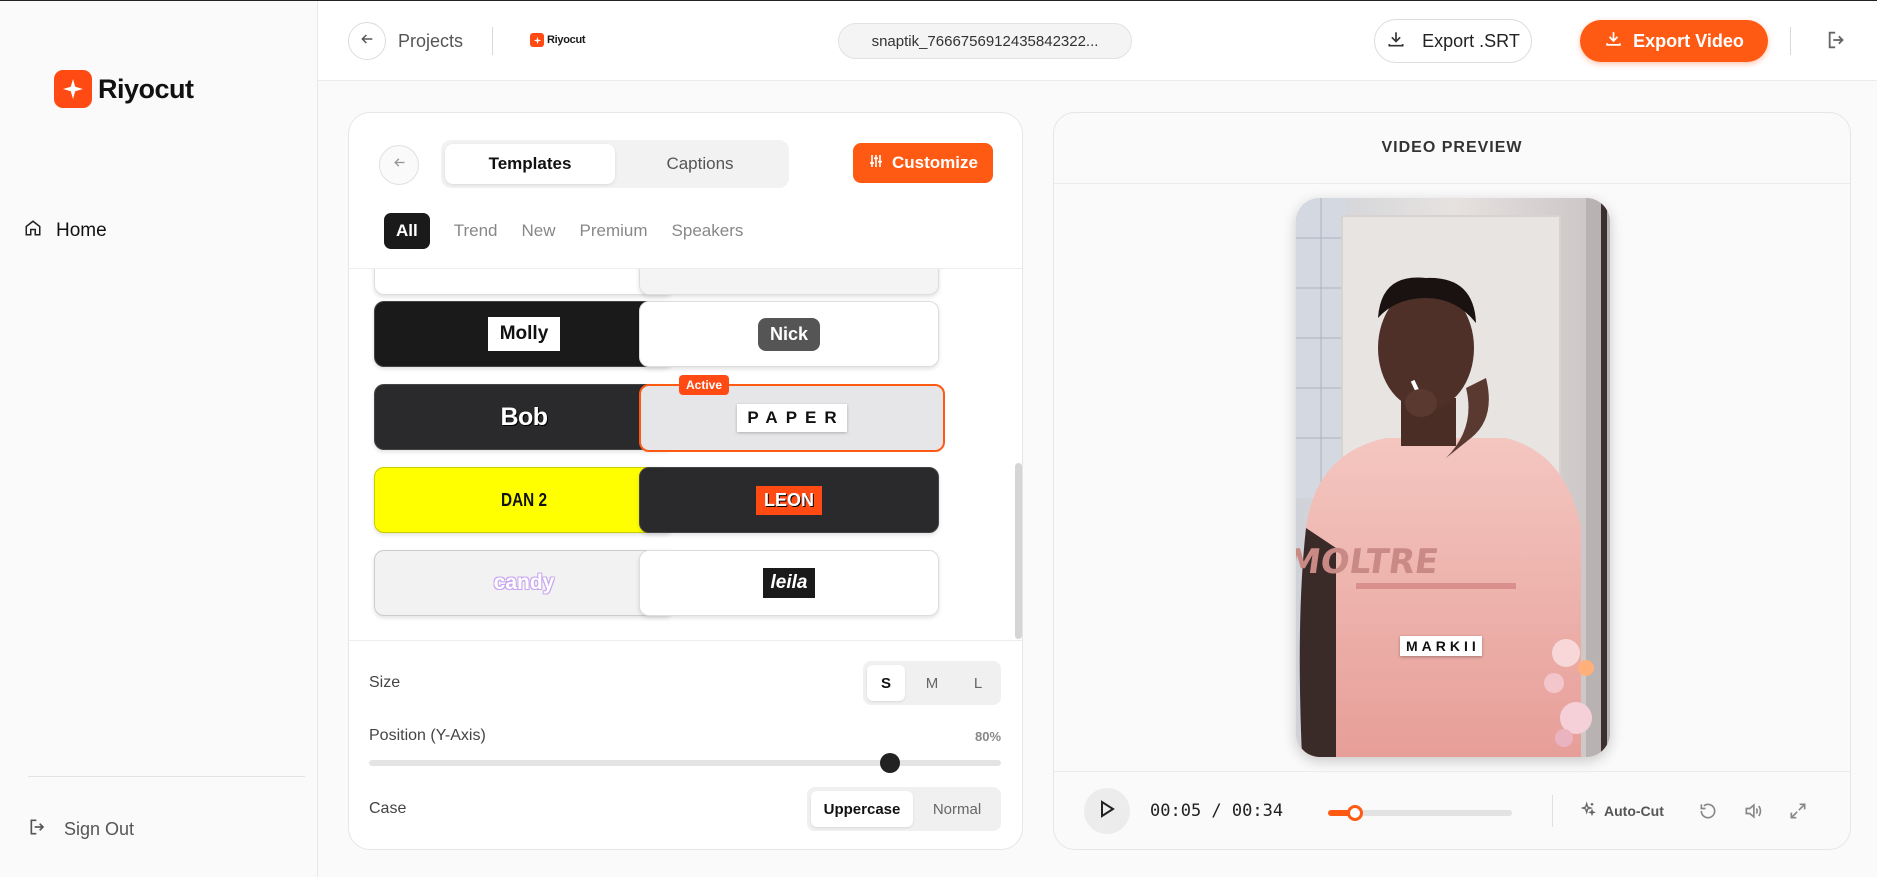  I want to click on auto-cut-label: Auto-Cut, so click(1634, 810).